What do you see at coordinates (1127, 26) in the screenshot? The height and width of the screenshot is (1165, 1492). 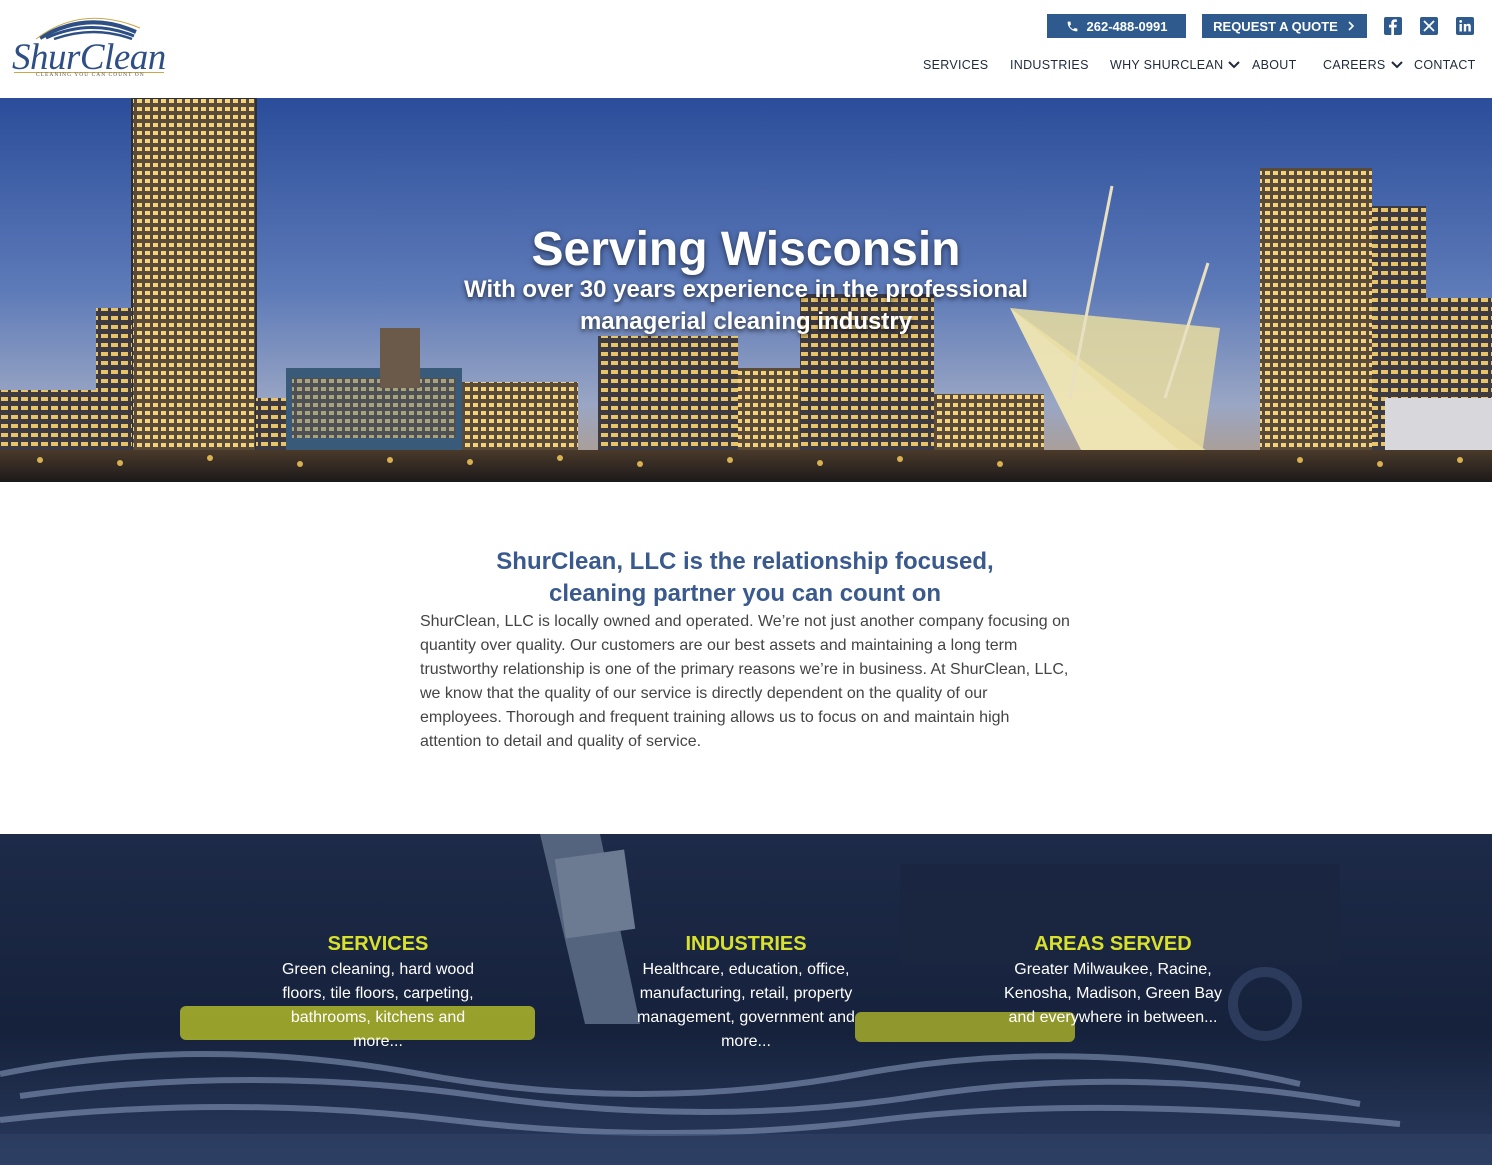 I see `phone-number: 262-488-0991` at bounding box center [1127, 26].